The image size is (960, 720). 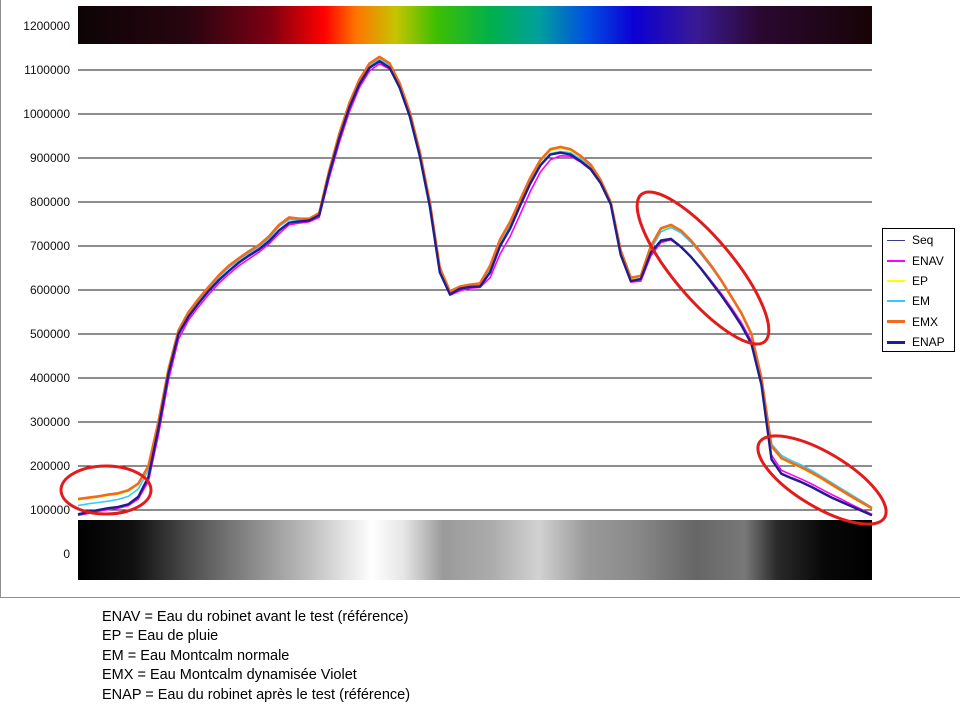 I want to click on spectrum-color-bar, so click(x=475, y=25).